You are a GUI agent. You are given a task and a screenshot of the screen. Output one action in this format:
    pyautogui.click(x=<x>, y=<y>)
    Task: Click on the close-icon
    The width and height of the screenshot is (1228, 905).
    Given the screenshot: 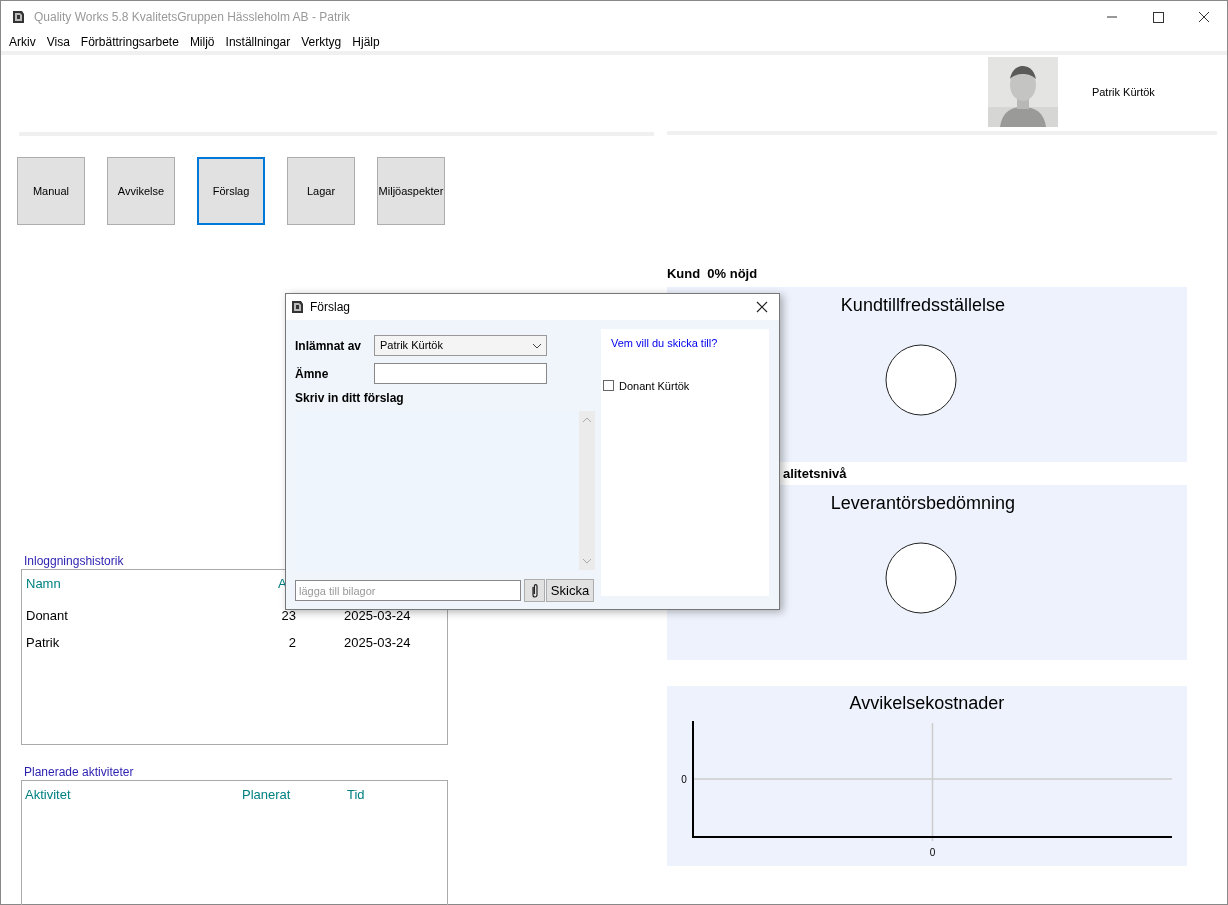 What is the action you would take?
    pyautogui.click(x=762, y=307)
    